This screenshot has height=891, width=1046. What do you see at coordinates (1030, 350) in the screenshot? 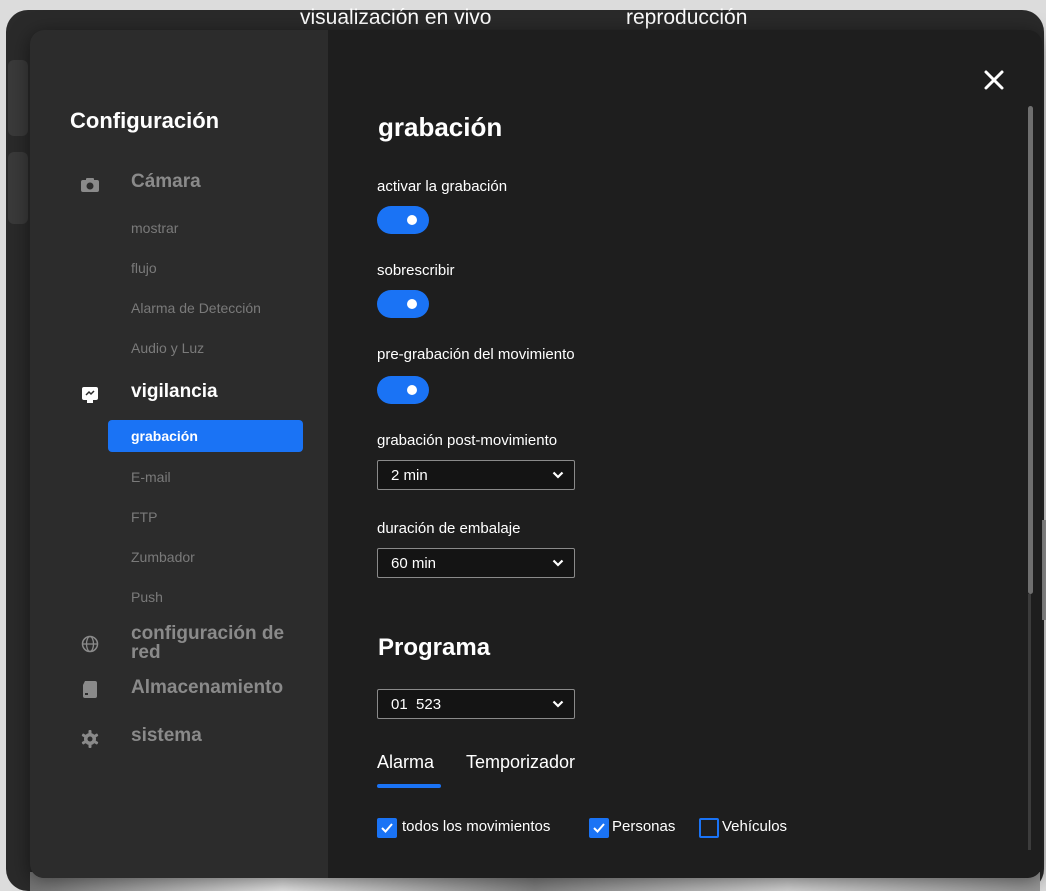
I see `scrollbar-thumb` at bounding box center [1030, 350].